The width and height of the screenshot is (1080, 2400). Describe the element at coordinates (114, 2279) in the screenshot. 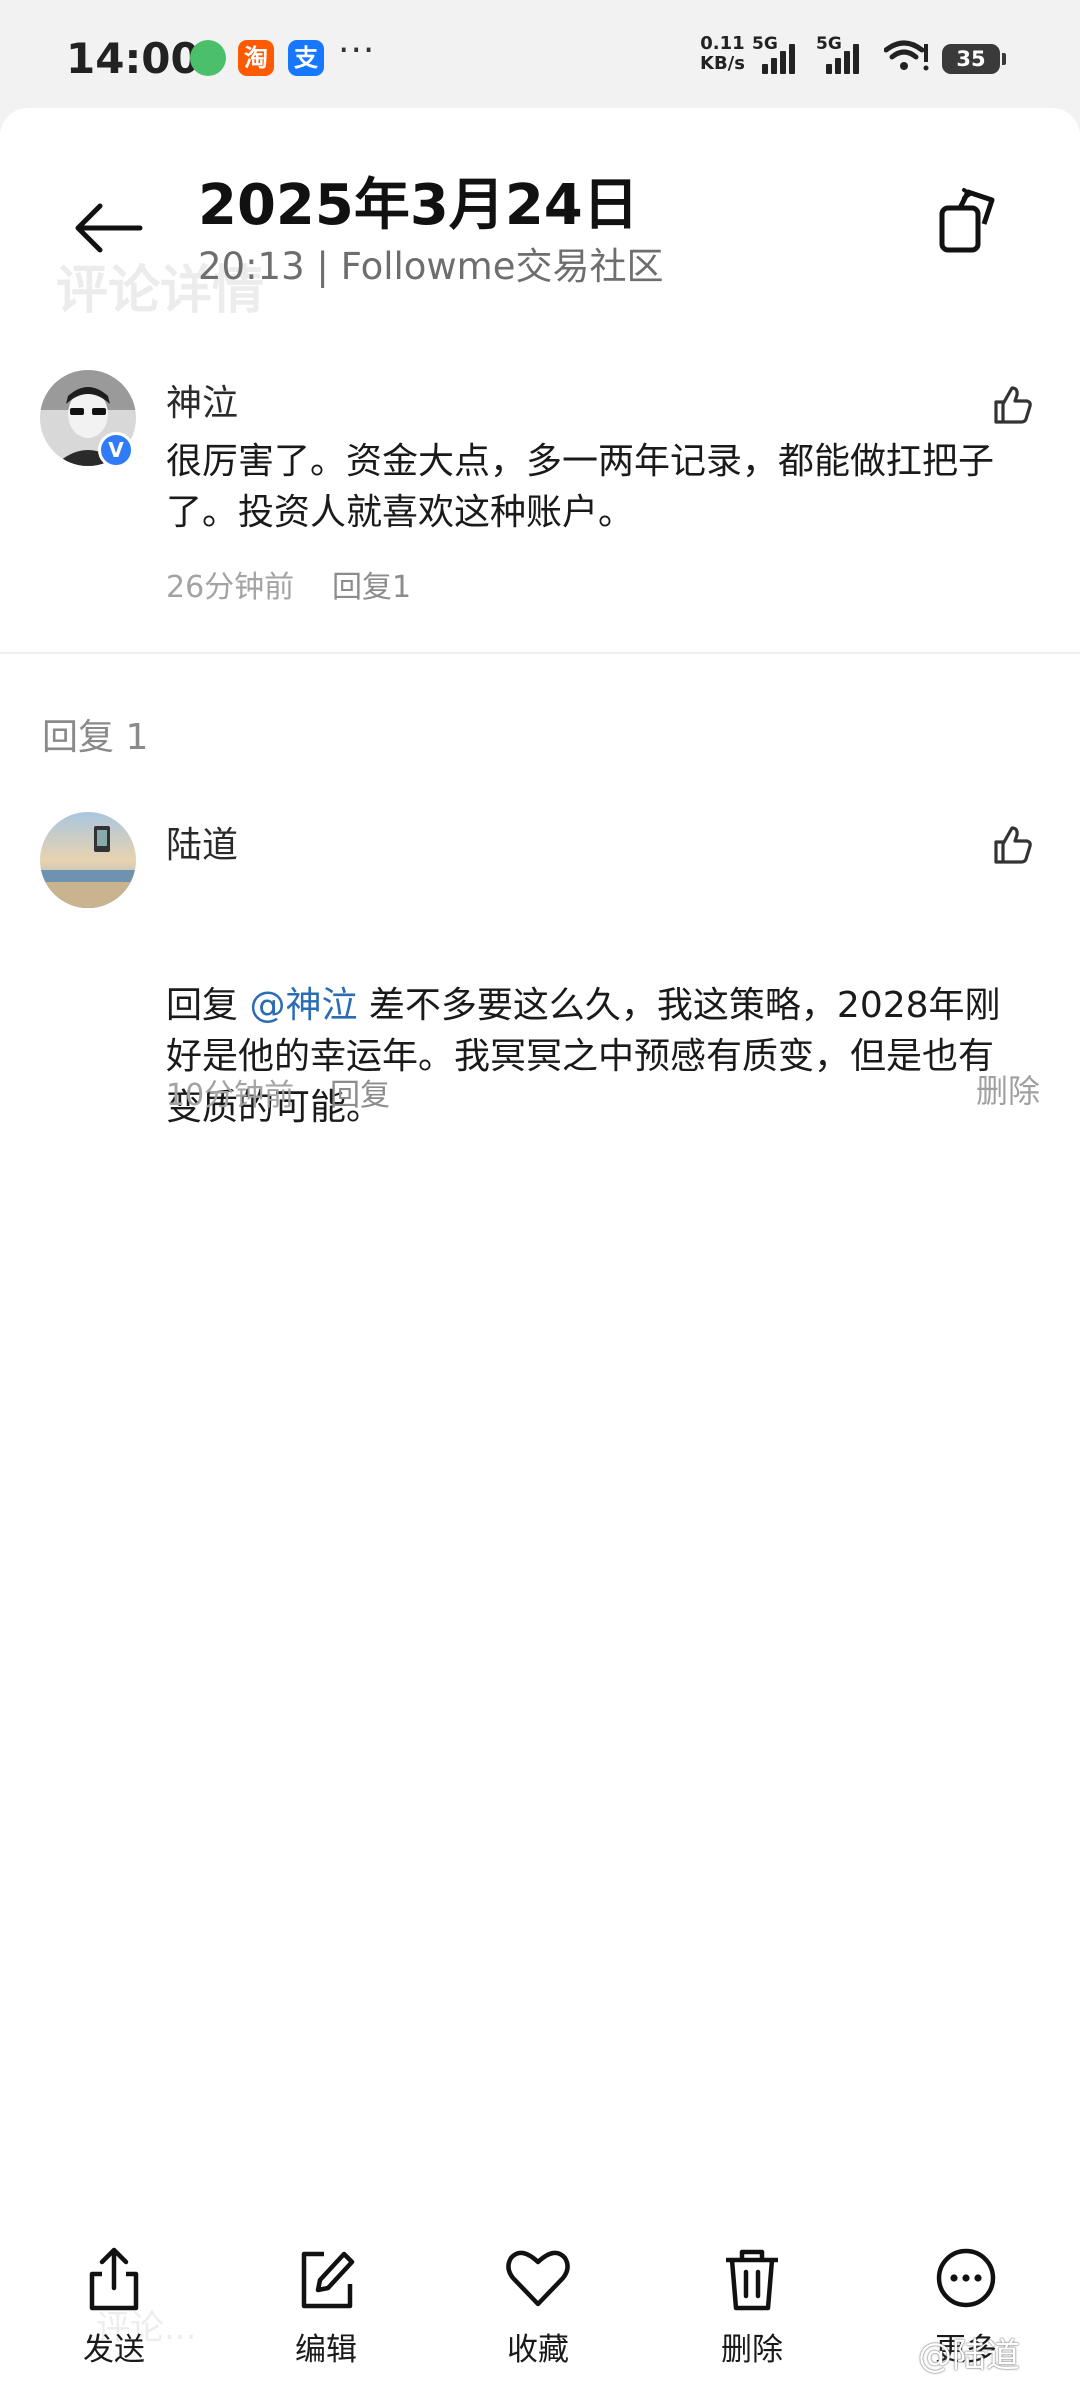

I see `share-icon` at that location.